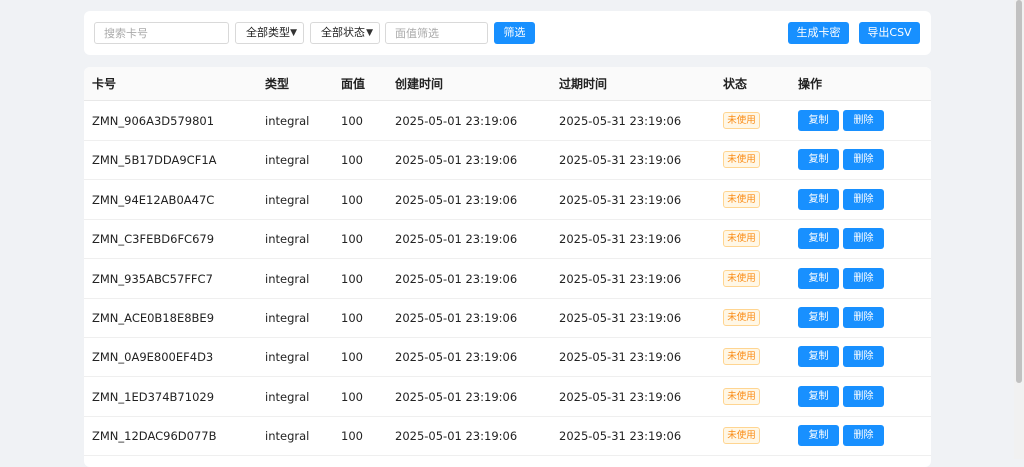  I want to click on scrollbar-thumb, so click(1019, 191).